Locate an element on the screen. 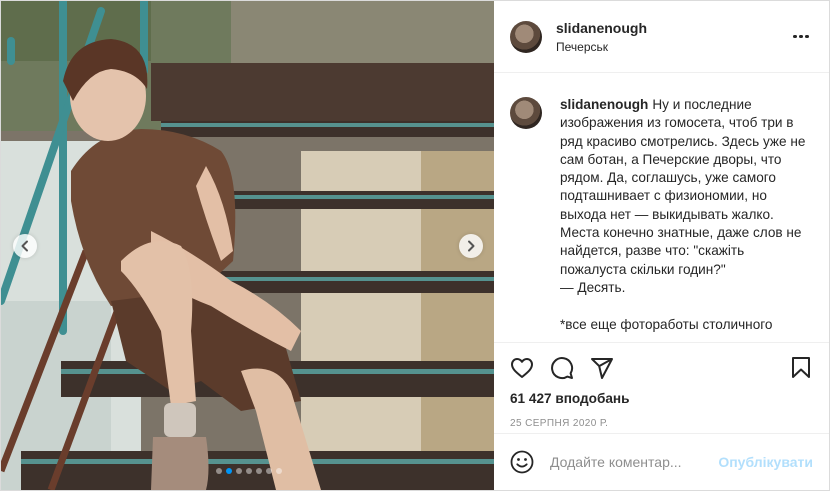 This screenshot has width=830, height=491. chevron-left-icon is located at coordinates (24, 246).